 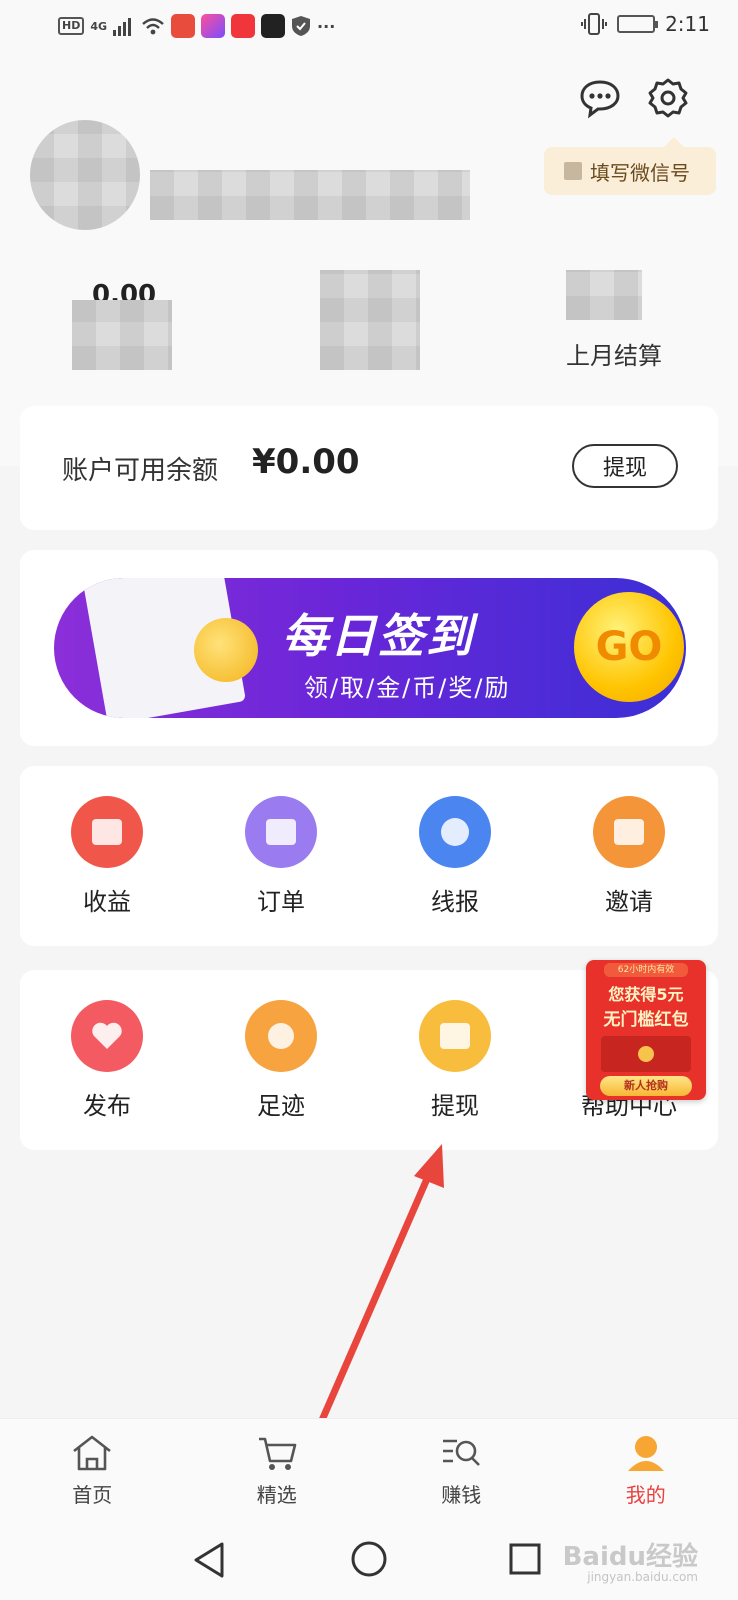 What do you see at coordinates (625, 466) in the screenshot?
I see `withdraw-button: 提现` at bounding box center [625, 466].